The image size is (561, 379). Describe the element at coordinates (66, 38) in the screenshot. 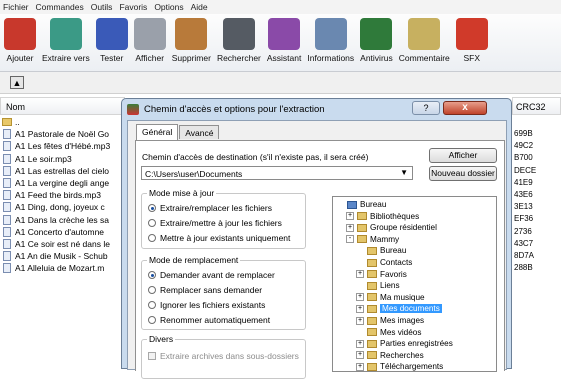

I see `toolbar-button: Extraire vers` at that location.